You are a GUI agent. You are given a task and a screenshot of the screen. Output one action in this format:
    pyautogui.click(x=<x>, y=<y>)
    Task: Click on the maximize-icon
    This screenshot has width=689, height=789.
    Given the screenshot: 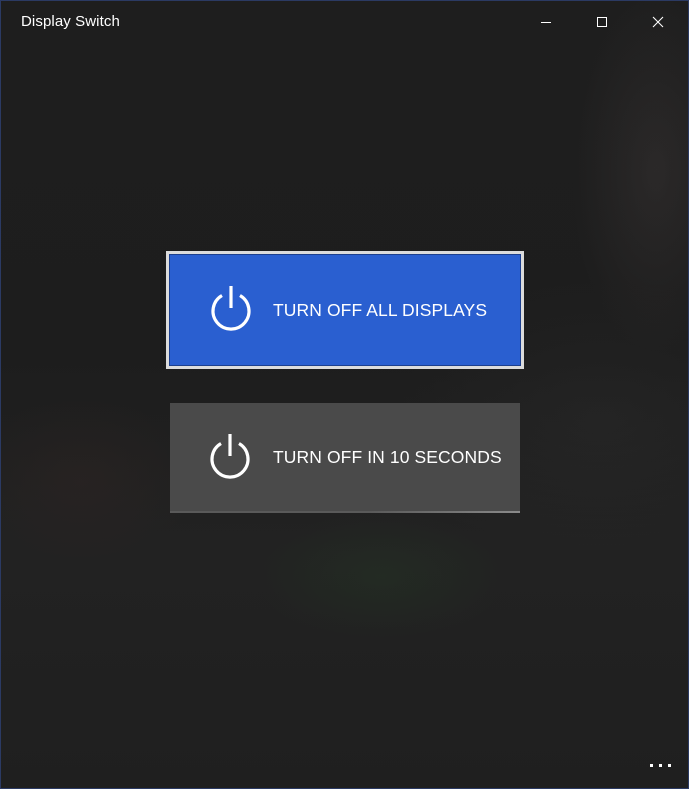 What is the action you would take?
    pyautogui.click(x=602, y=22)
    